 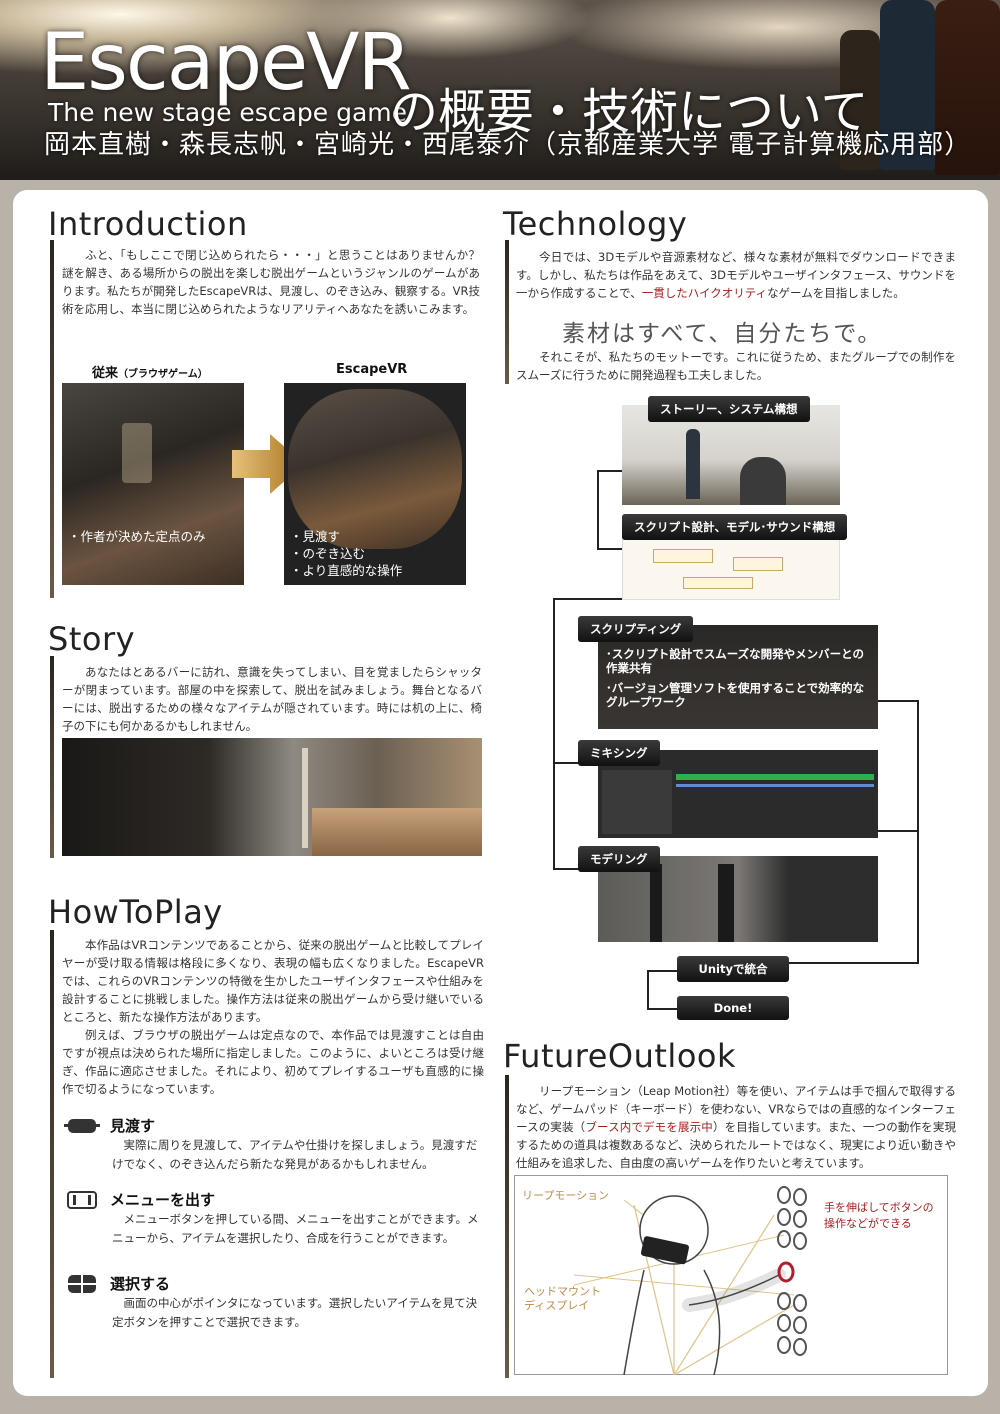 I want to click on escapevr-bullets: ・見渡す ・のぞき込む ・より直感的な操作, so click(x=346, y=553).